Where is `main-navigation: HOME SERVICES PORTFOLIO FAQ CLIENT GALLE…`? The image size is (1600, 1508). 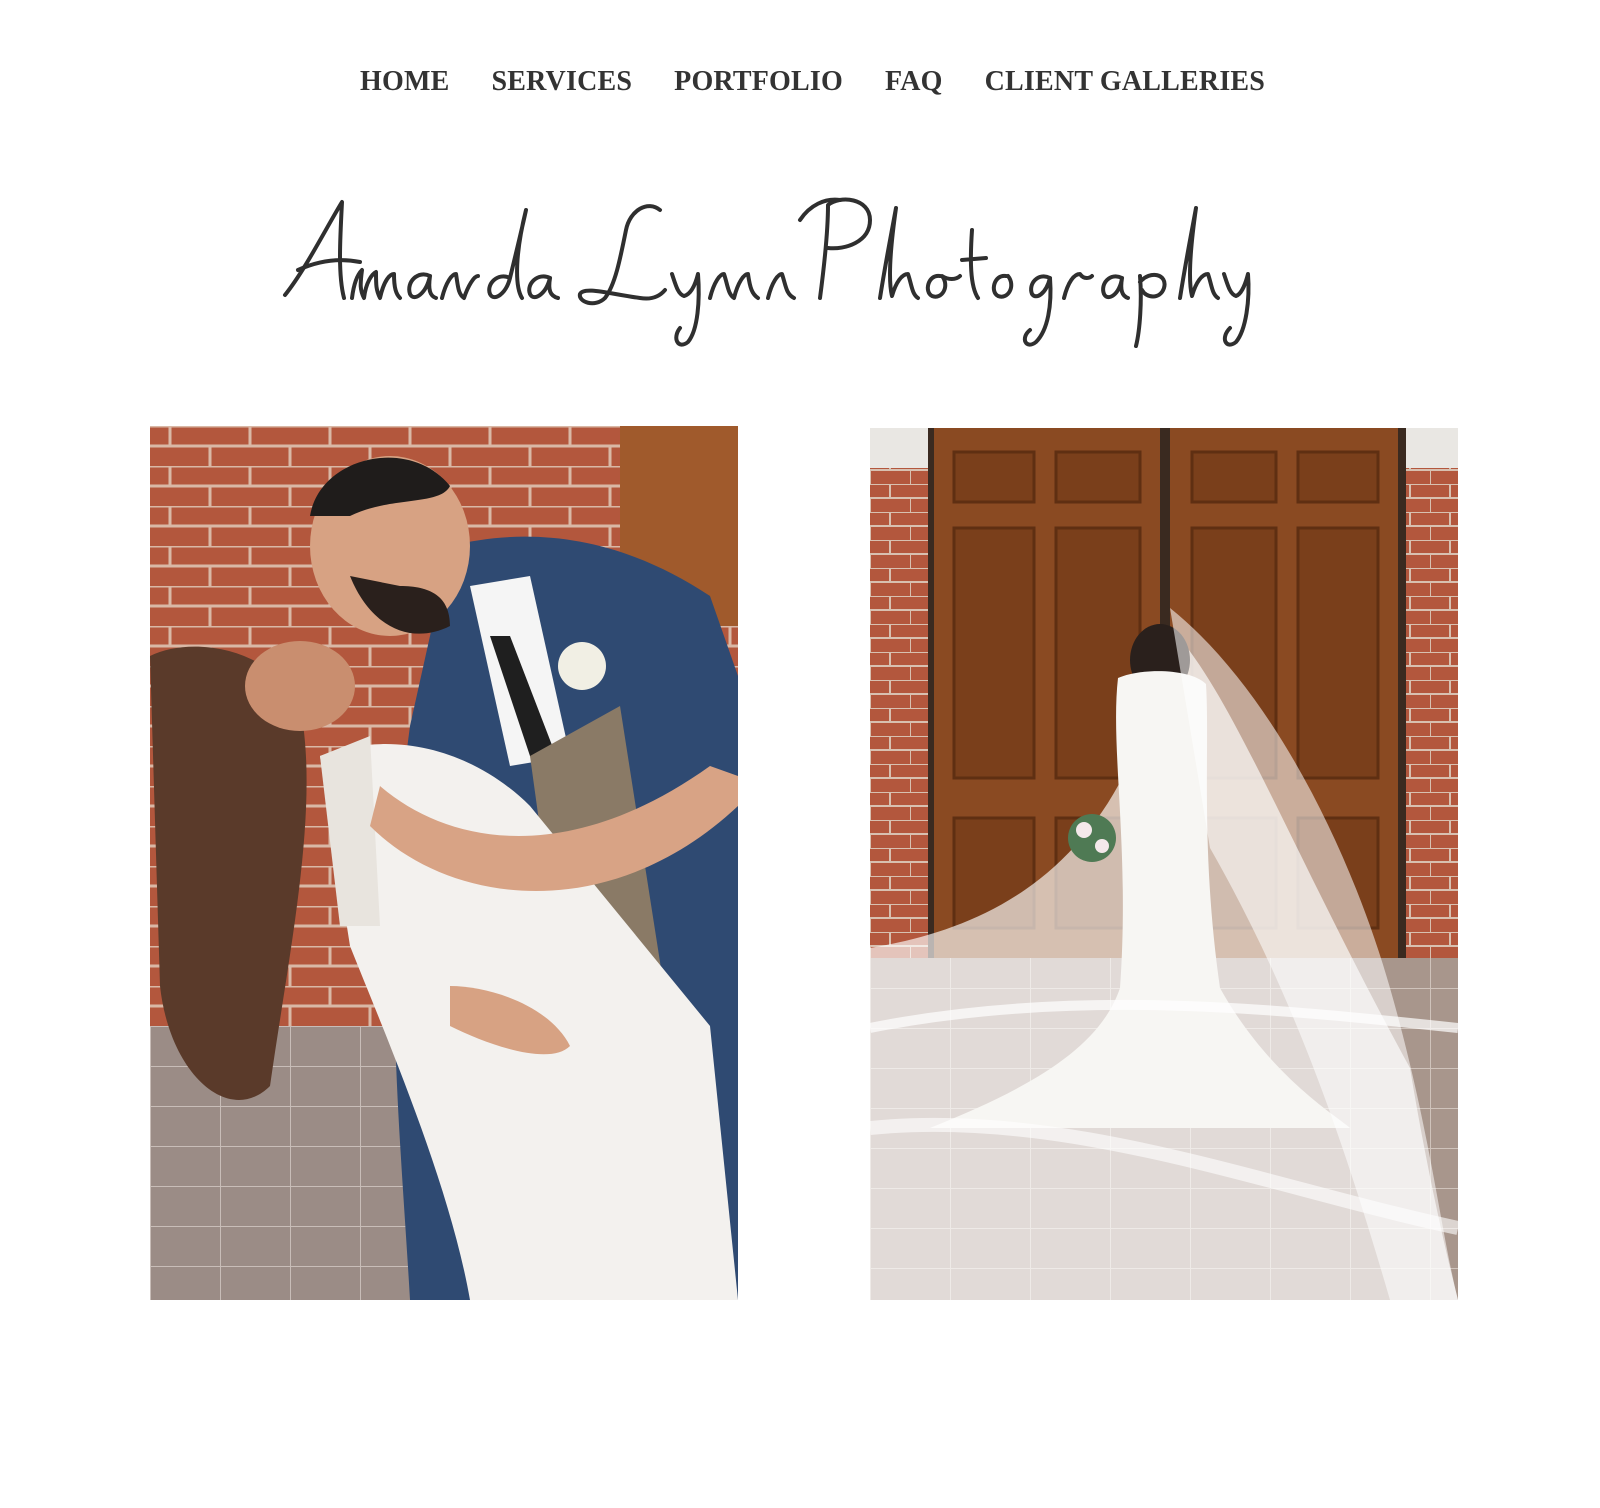 main-navigation: HOME SERVICES PORTFOLIO FAQ CLIENT GALLE… is located at coordinates (800, 82).